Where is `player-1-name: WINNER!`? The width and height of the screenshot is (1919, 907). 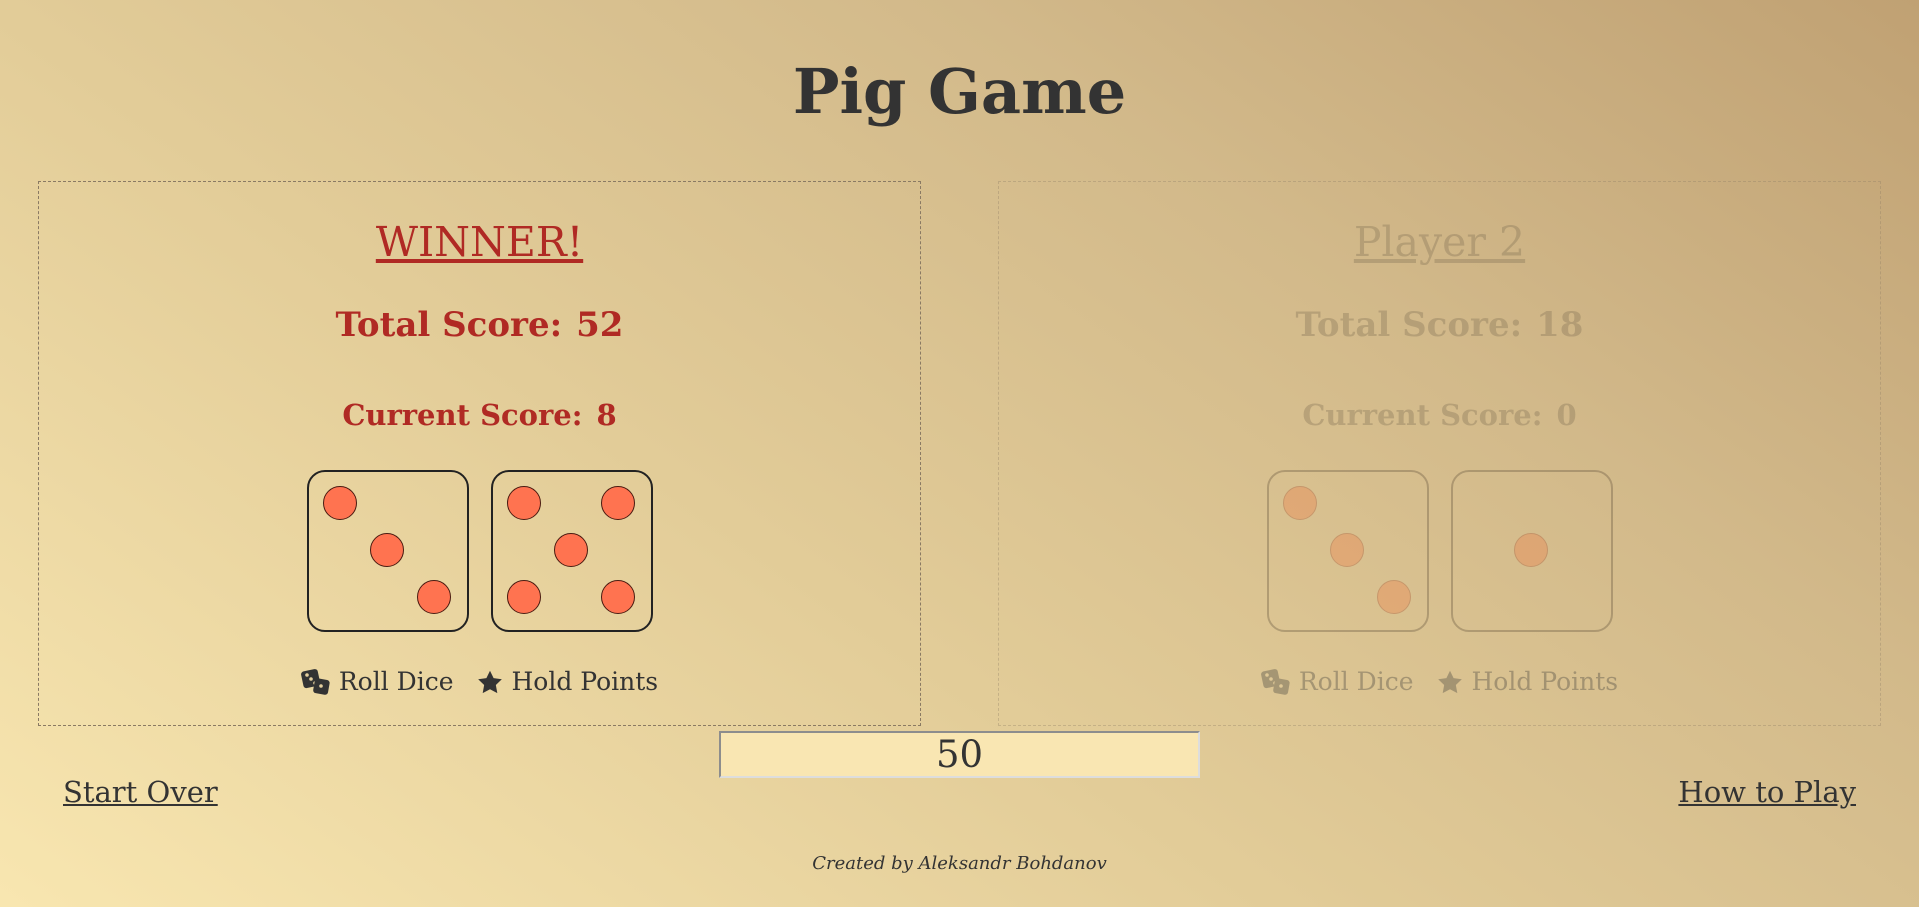 player-1-name: WINNER! is located at coordinates (479, 242).